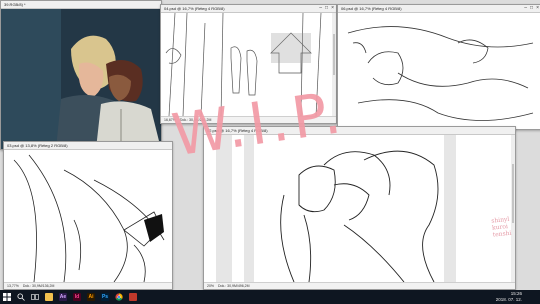 The width and height of the screenshot is (540, 304). What do you see at coordinates (270, 297) in the screenshot?
I see `taskbar: Ae Id Ai Ps 15:26 2018. 07. 12.` at bounding box center [270, 297].